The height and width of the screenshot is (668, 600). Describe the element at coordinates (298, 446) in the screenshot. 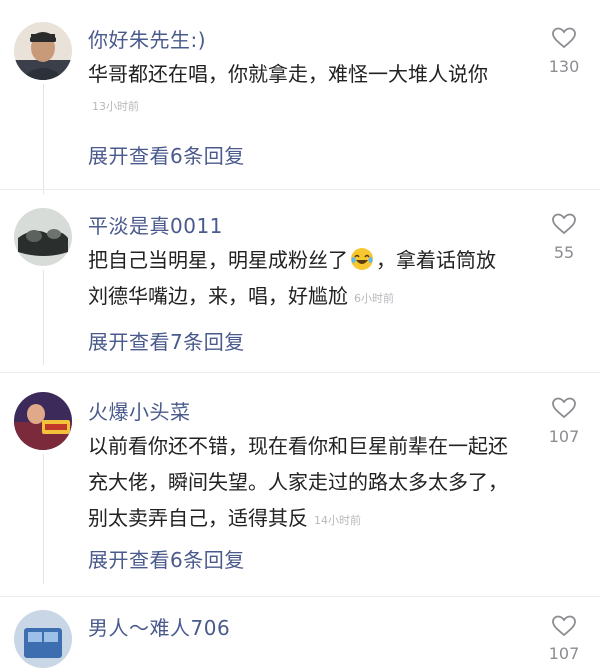

I see `comment-text-line: 以前看你还不错，现在看你和巨星前辈在一起还` at that location.